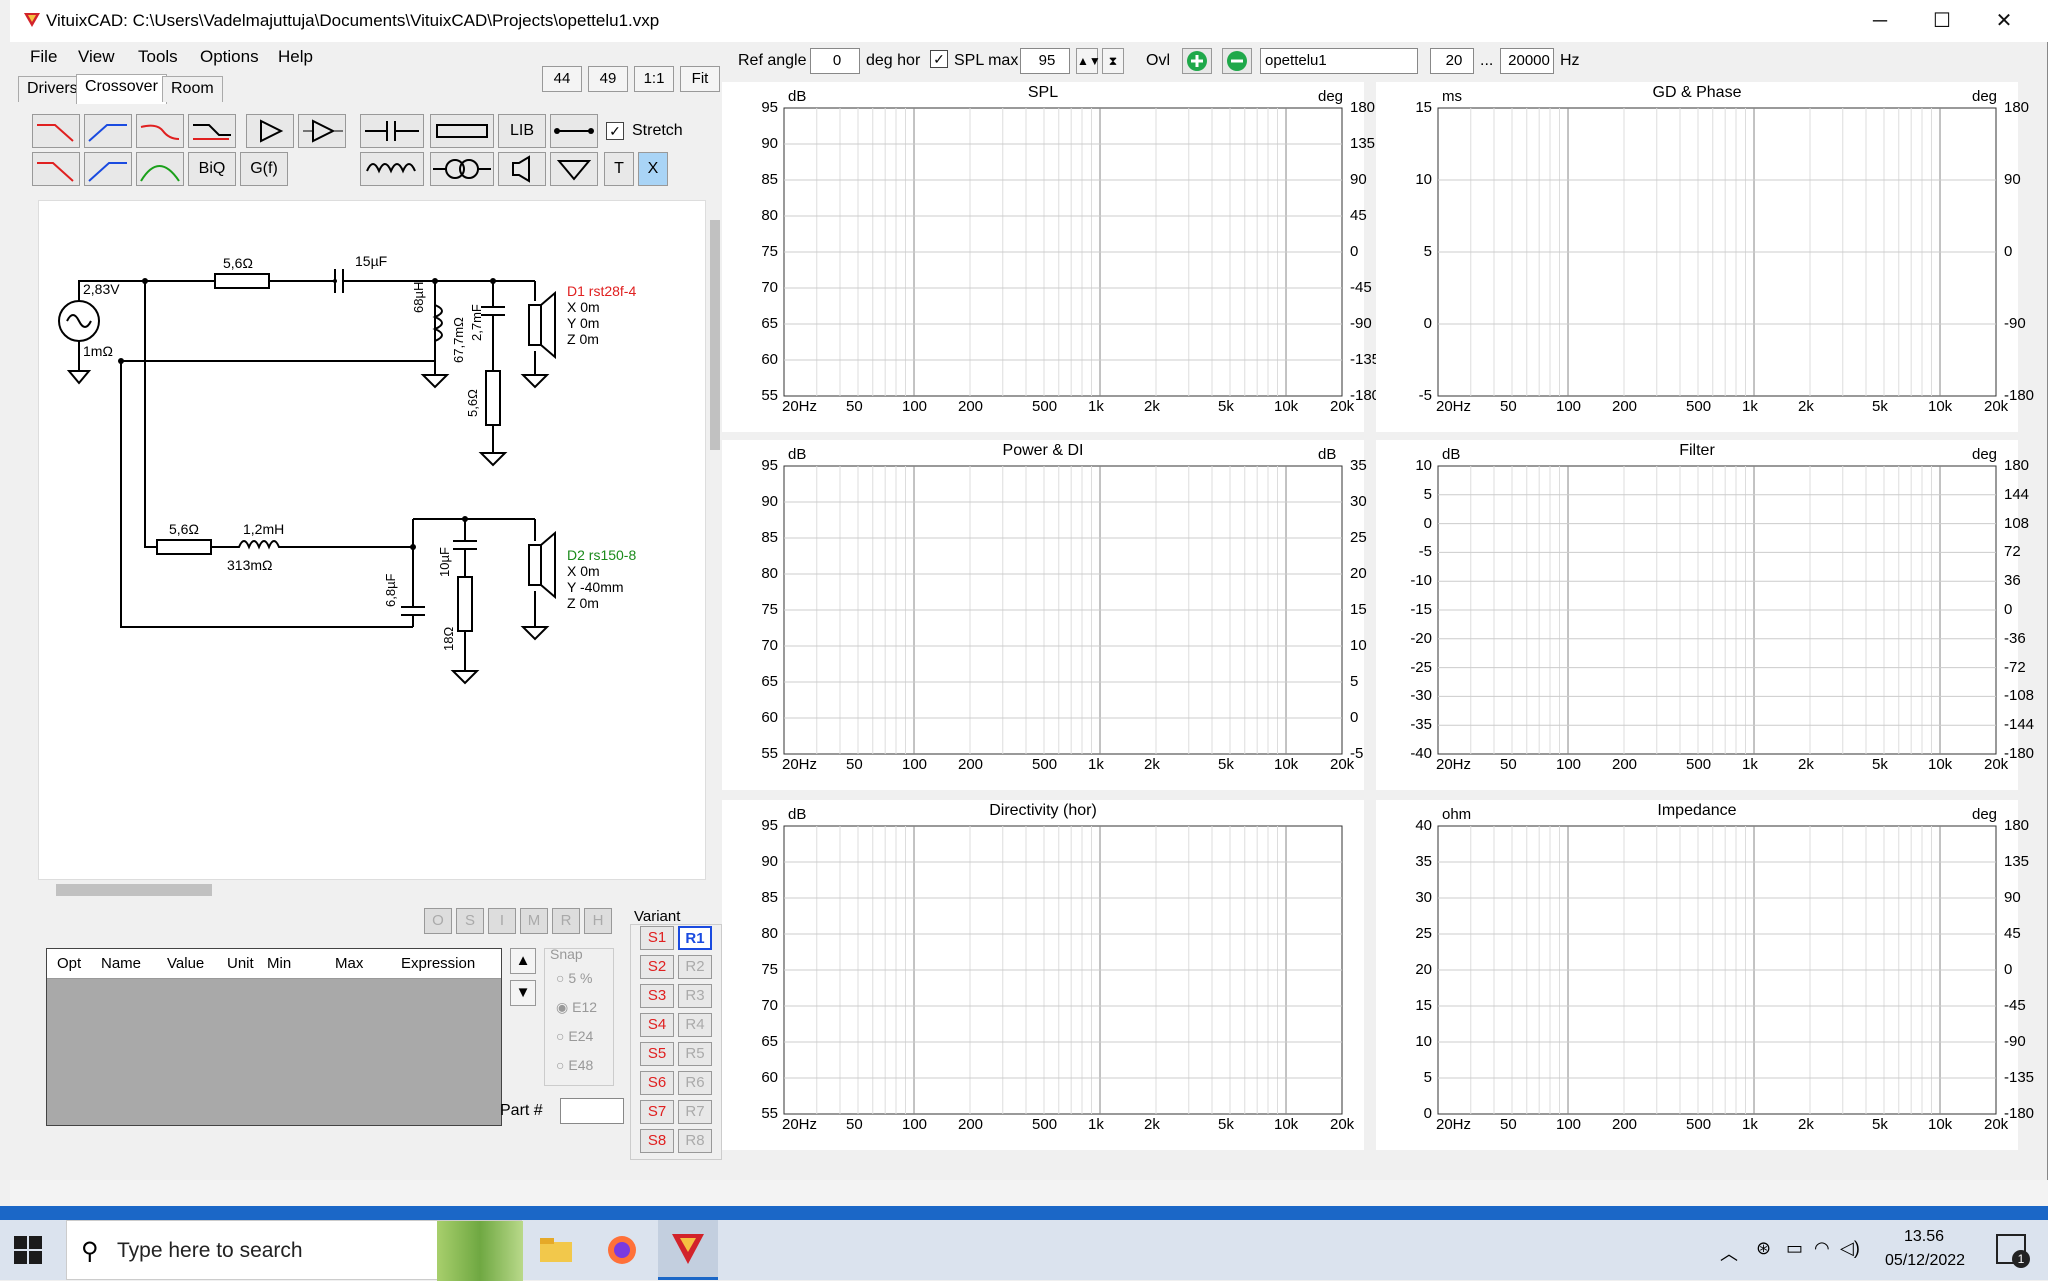 The width and height of the screenshot is (2048, 1281). I want to click on lowpass-red-icon, so click(56, 131).